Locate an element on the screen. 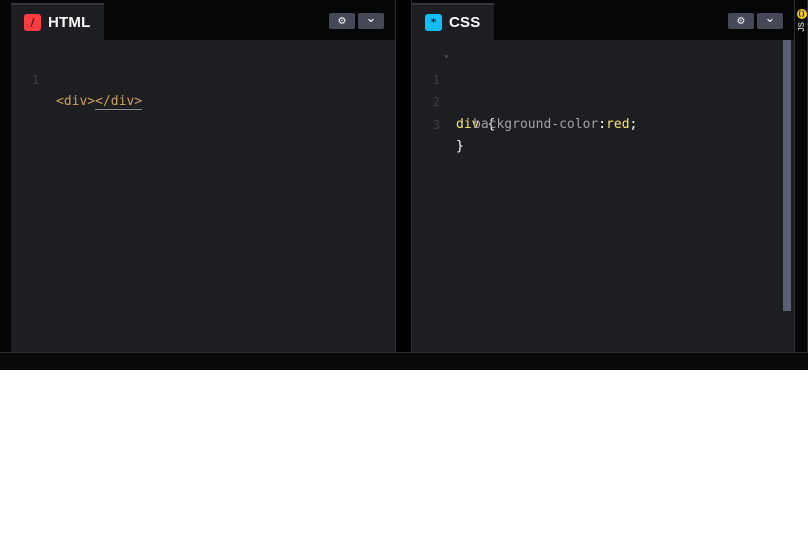  open-tag: <div> is located at coordinates (76, 101).